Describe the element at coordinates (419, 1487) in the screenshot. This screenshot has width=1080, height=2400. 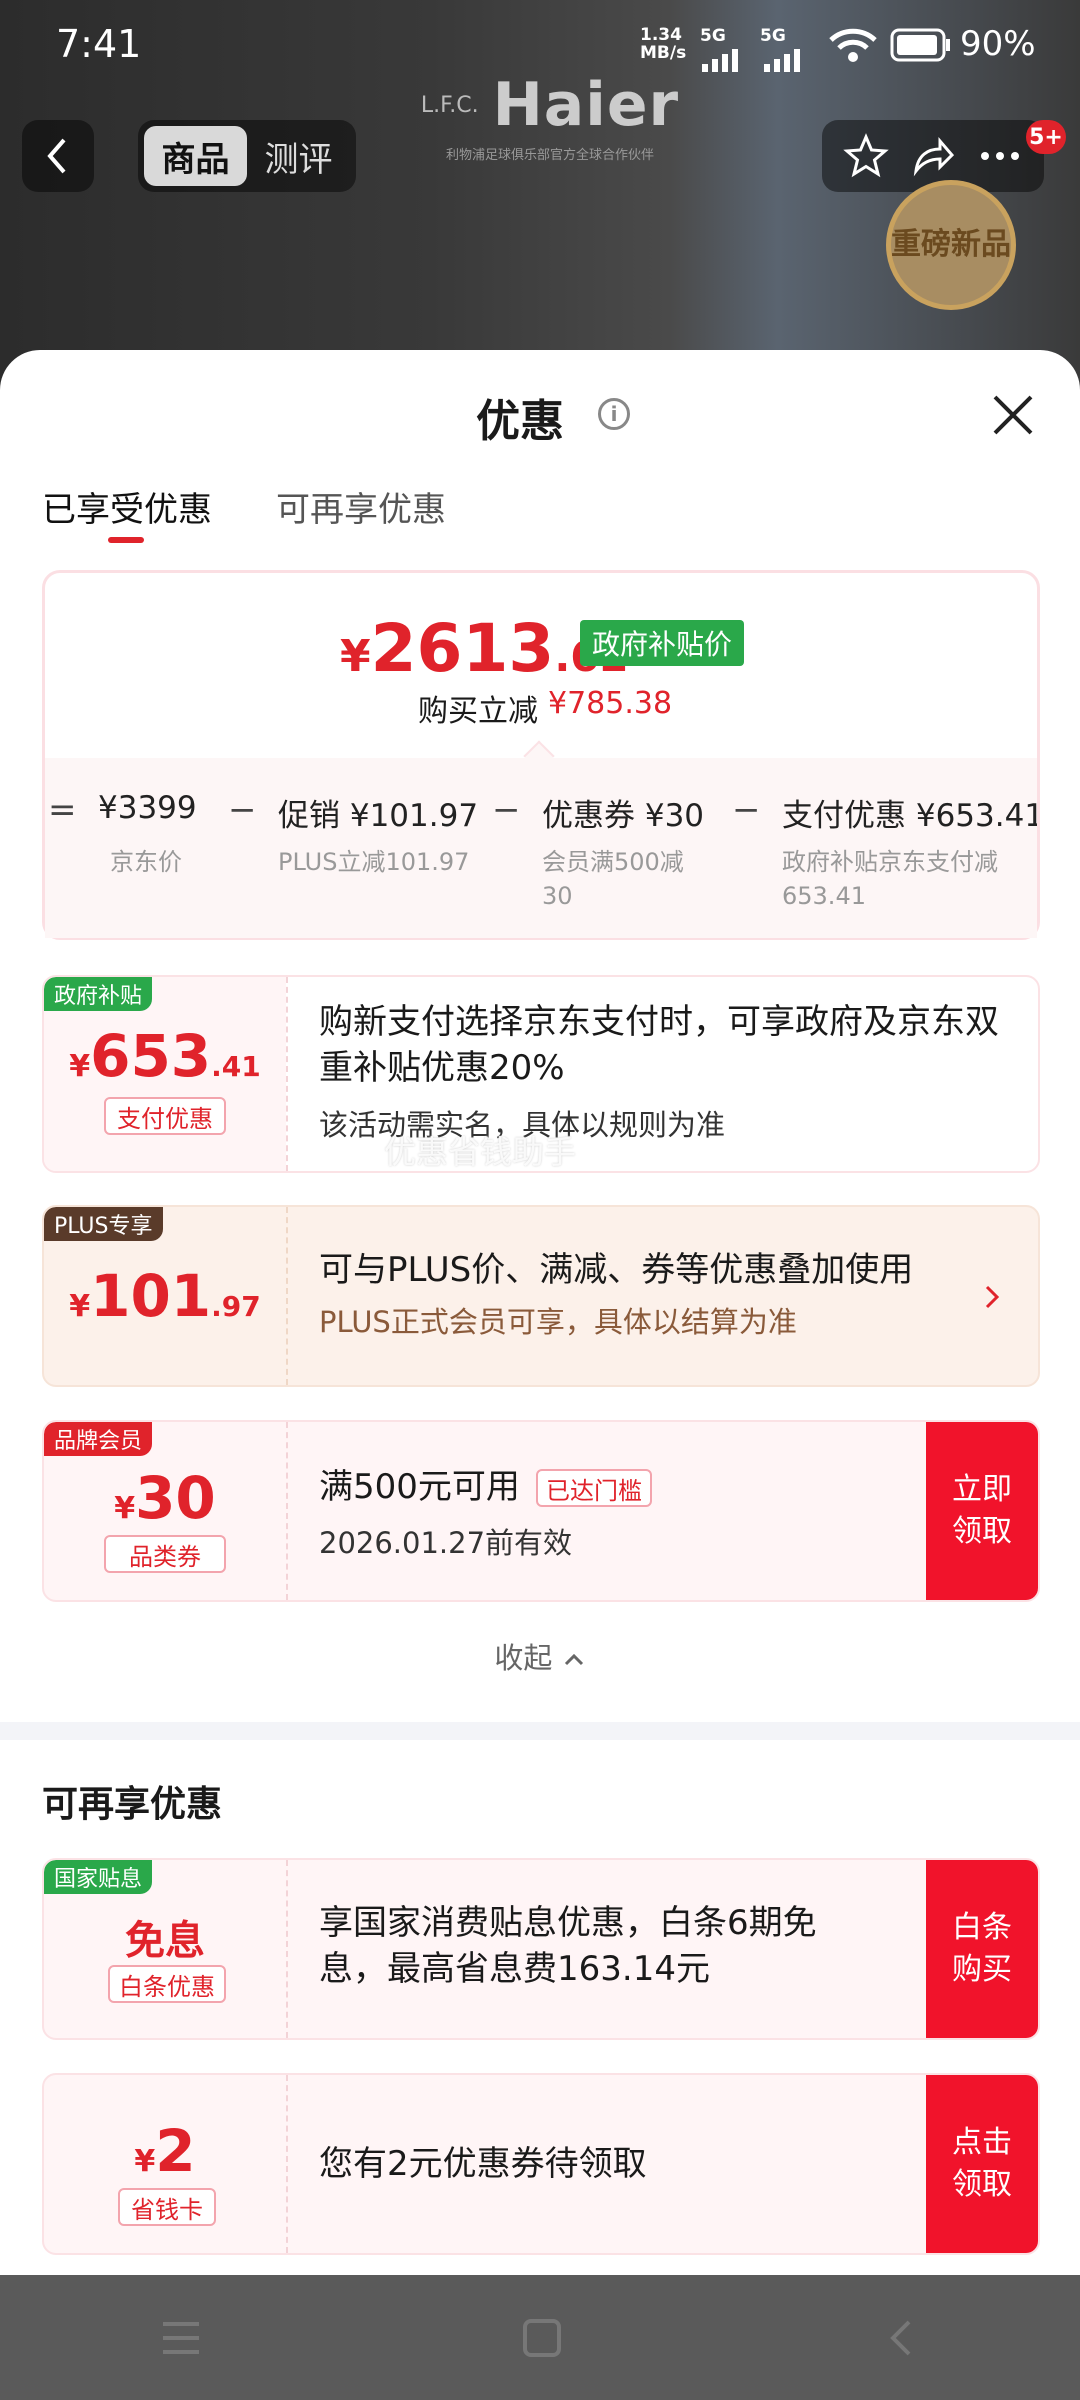
I see `card-text: 满500元可用` at that location.